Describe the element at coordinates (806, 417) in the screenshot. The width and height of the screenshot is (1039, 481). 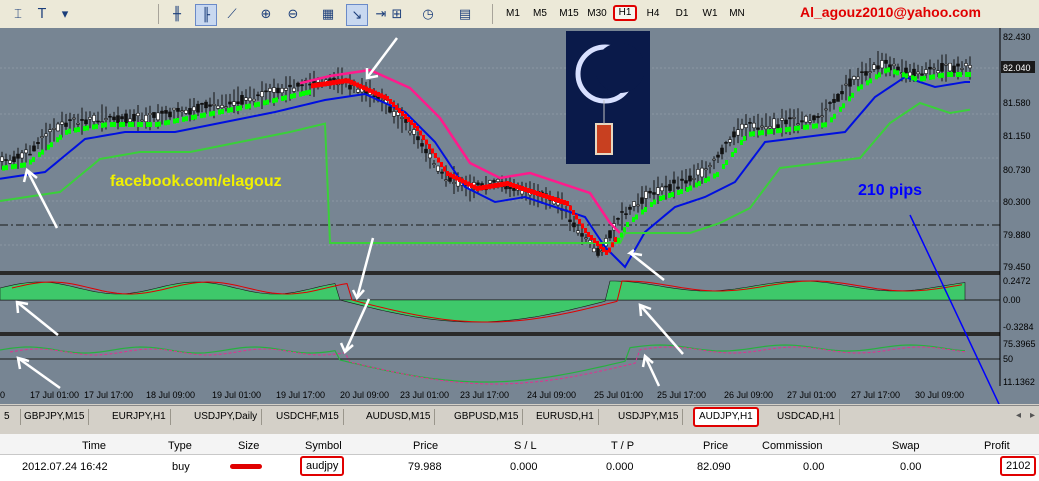
I see `tab-usdcad-h1: USDCAD,H1` at that location.